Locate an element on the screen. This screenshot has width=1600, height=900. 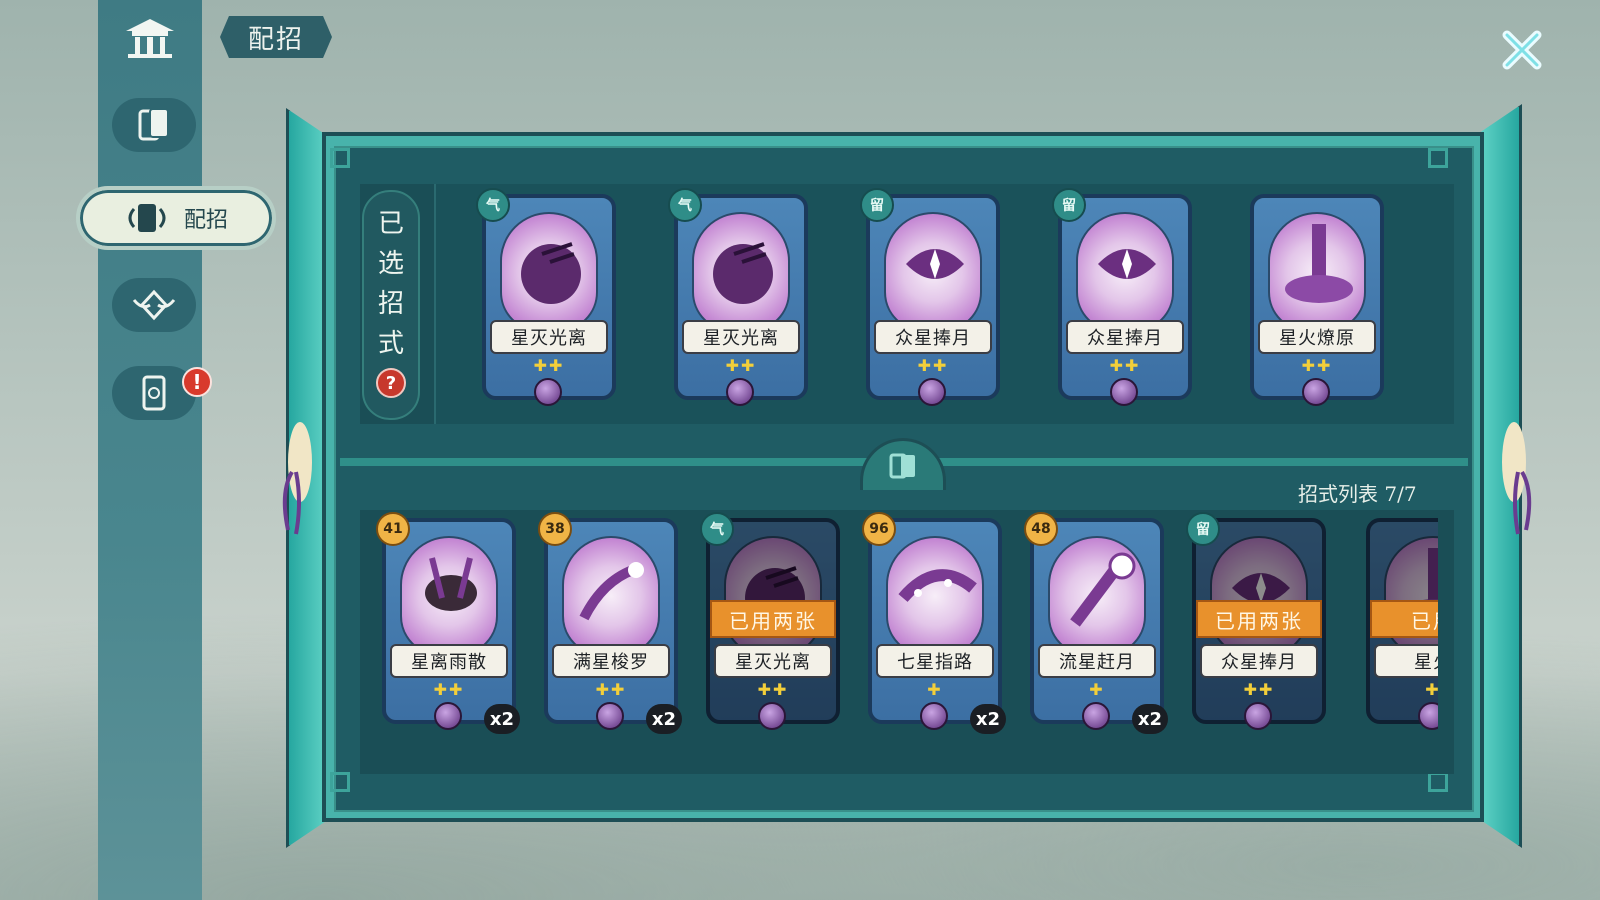
alert-badge: ! is located at coordinates (197, 382).